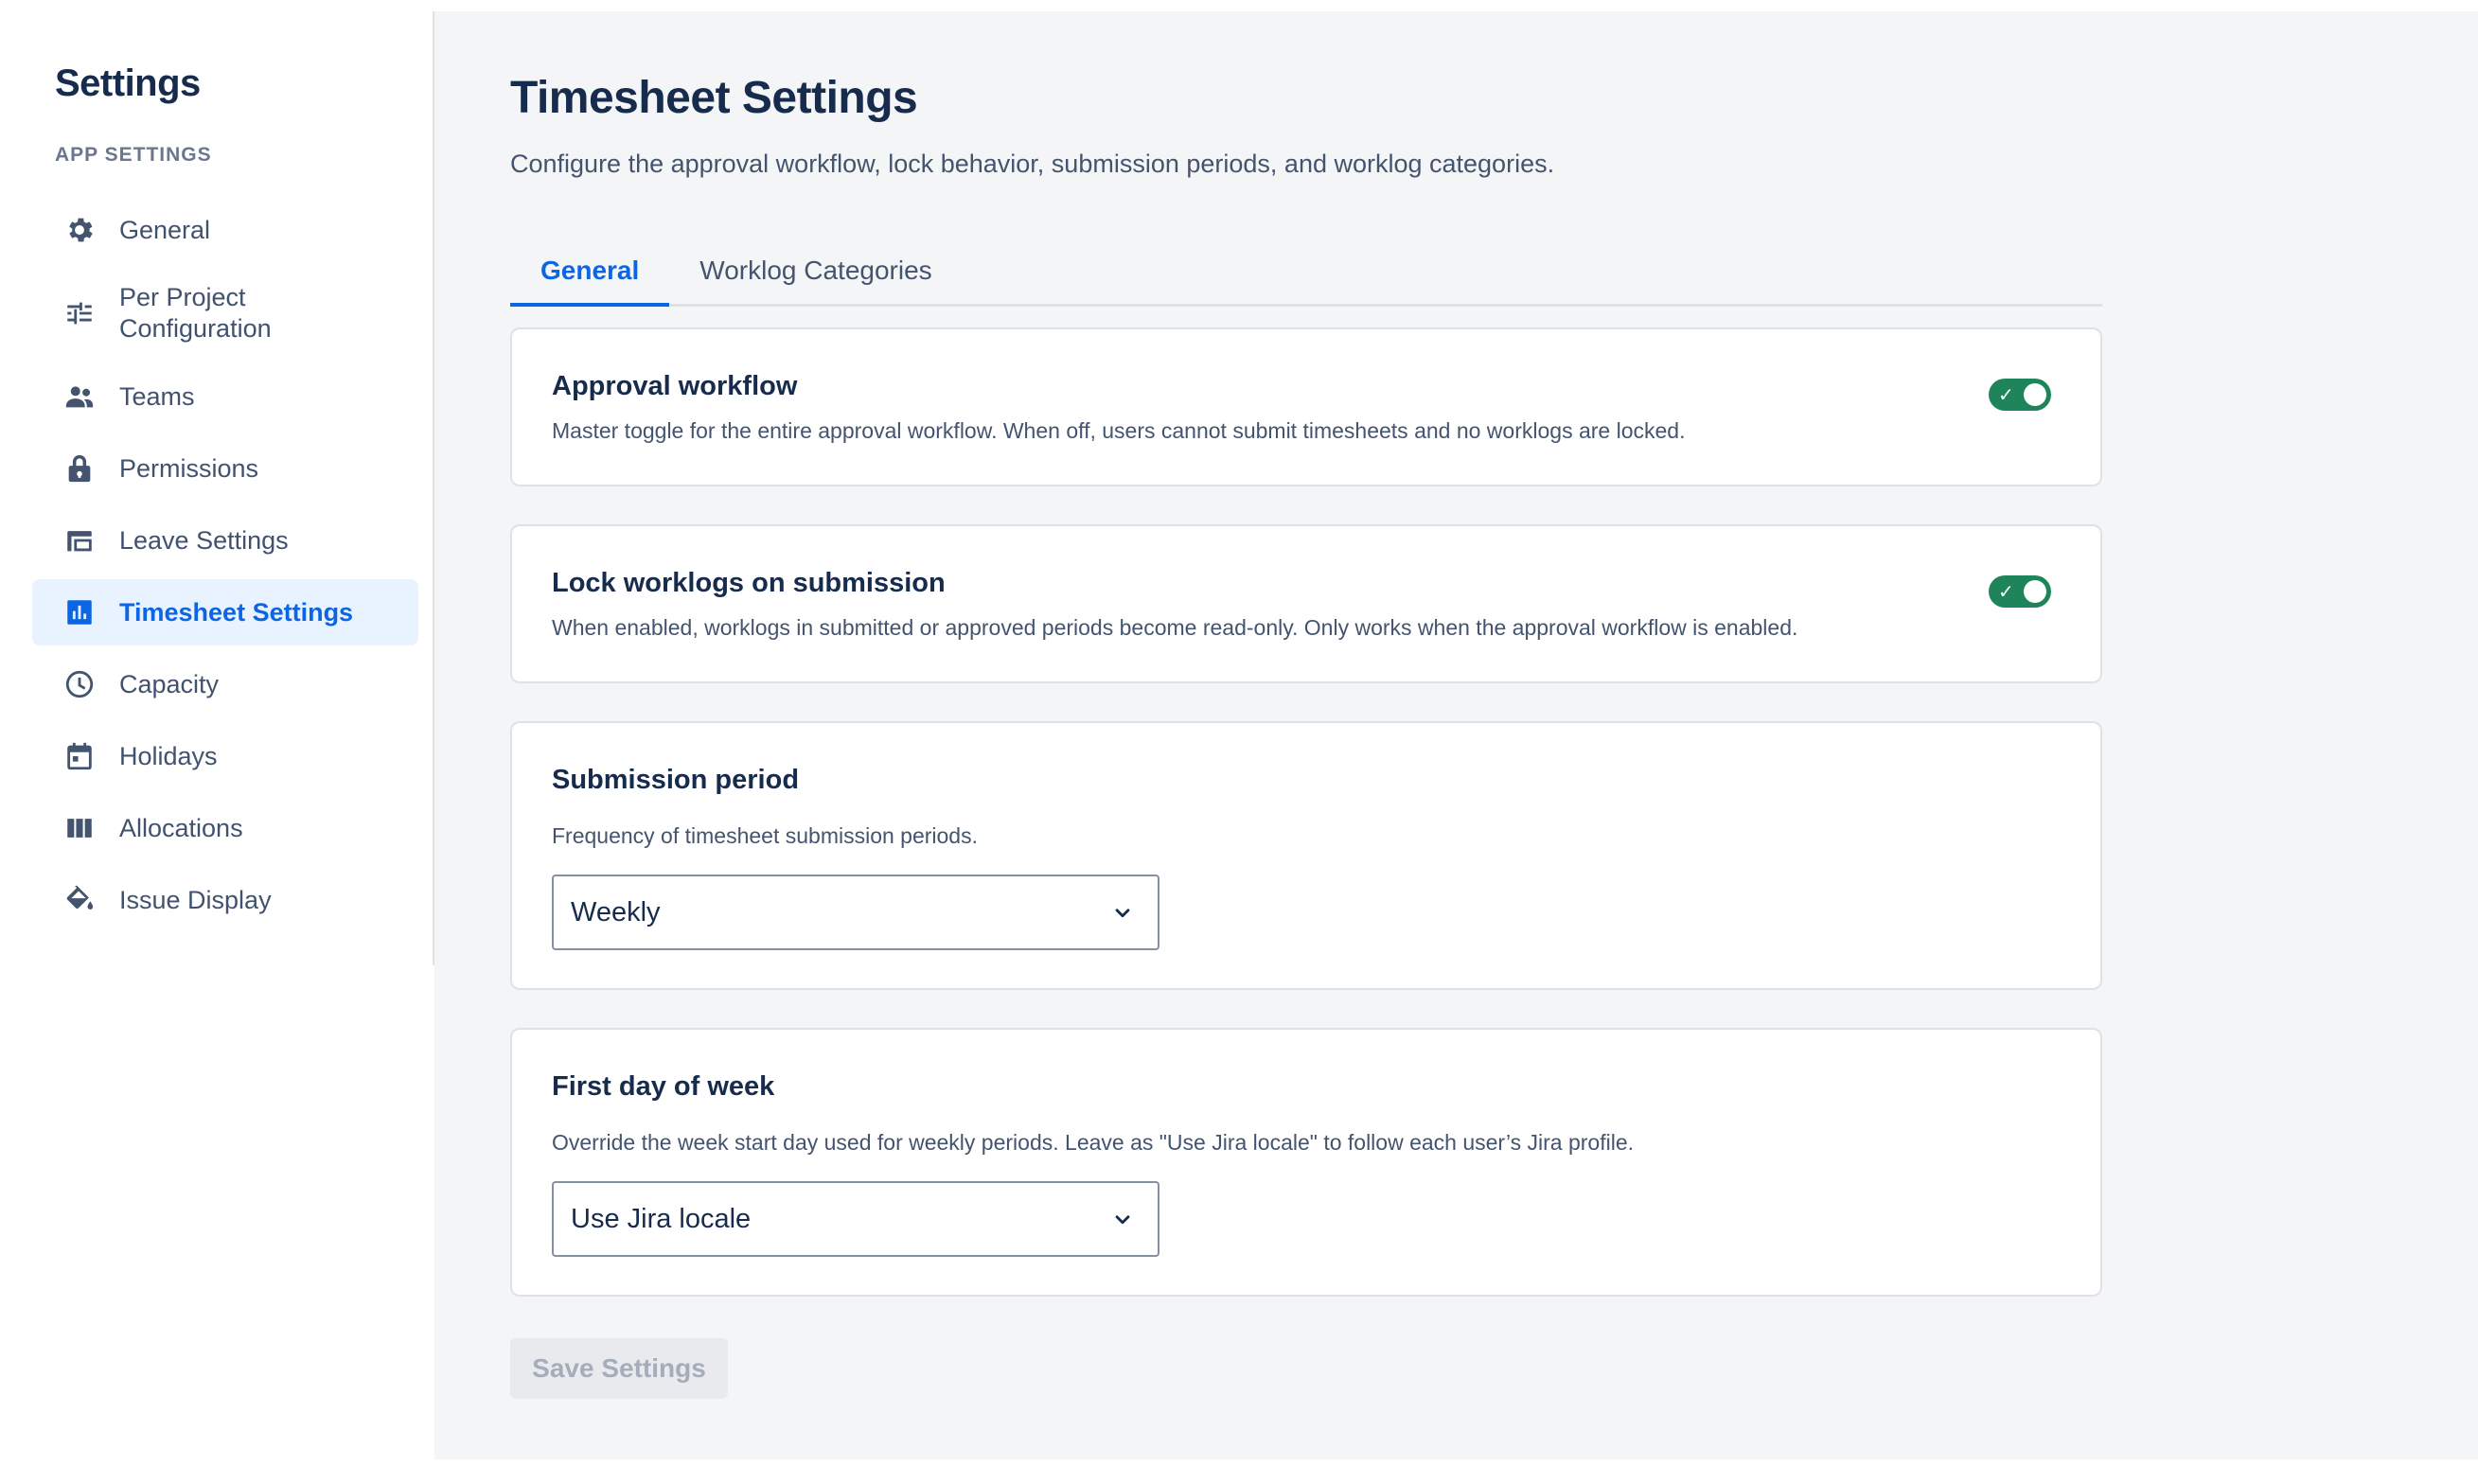 The height and width of the screenshot is (1484, 2478). Describe the element at coordinates (749, 583) in the screenshot. I see `card-title: Lock worklogs on submission` at that location.